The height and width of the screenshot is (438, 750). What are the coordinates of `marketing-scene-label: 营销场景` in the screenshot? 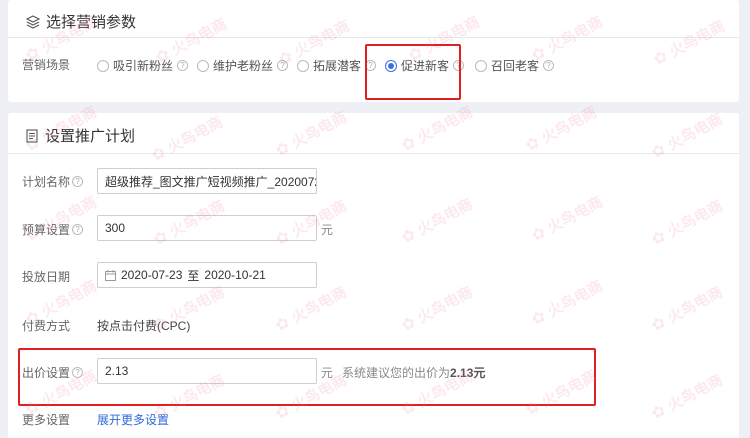 It's located at (46, 64).